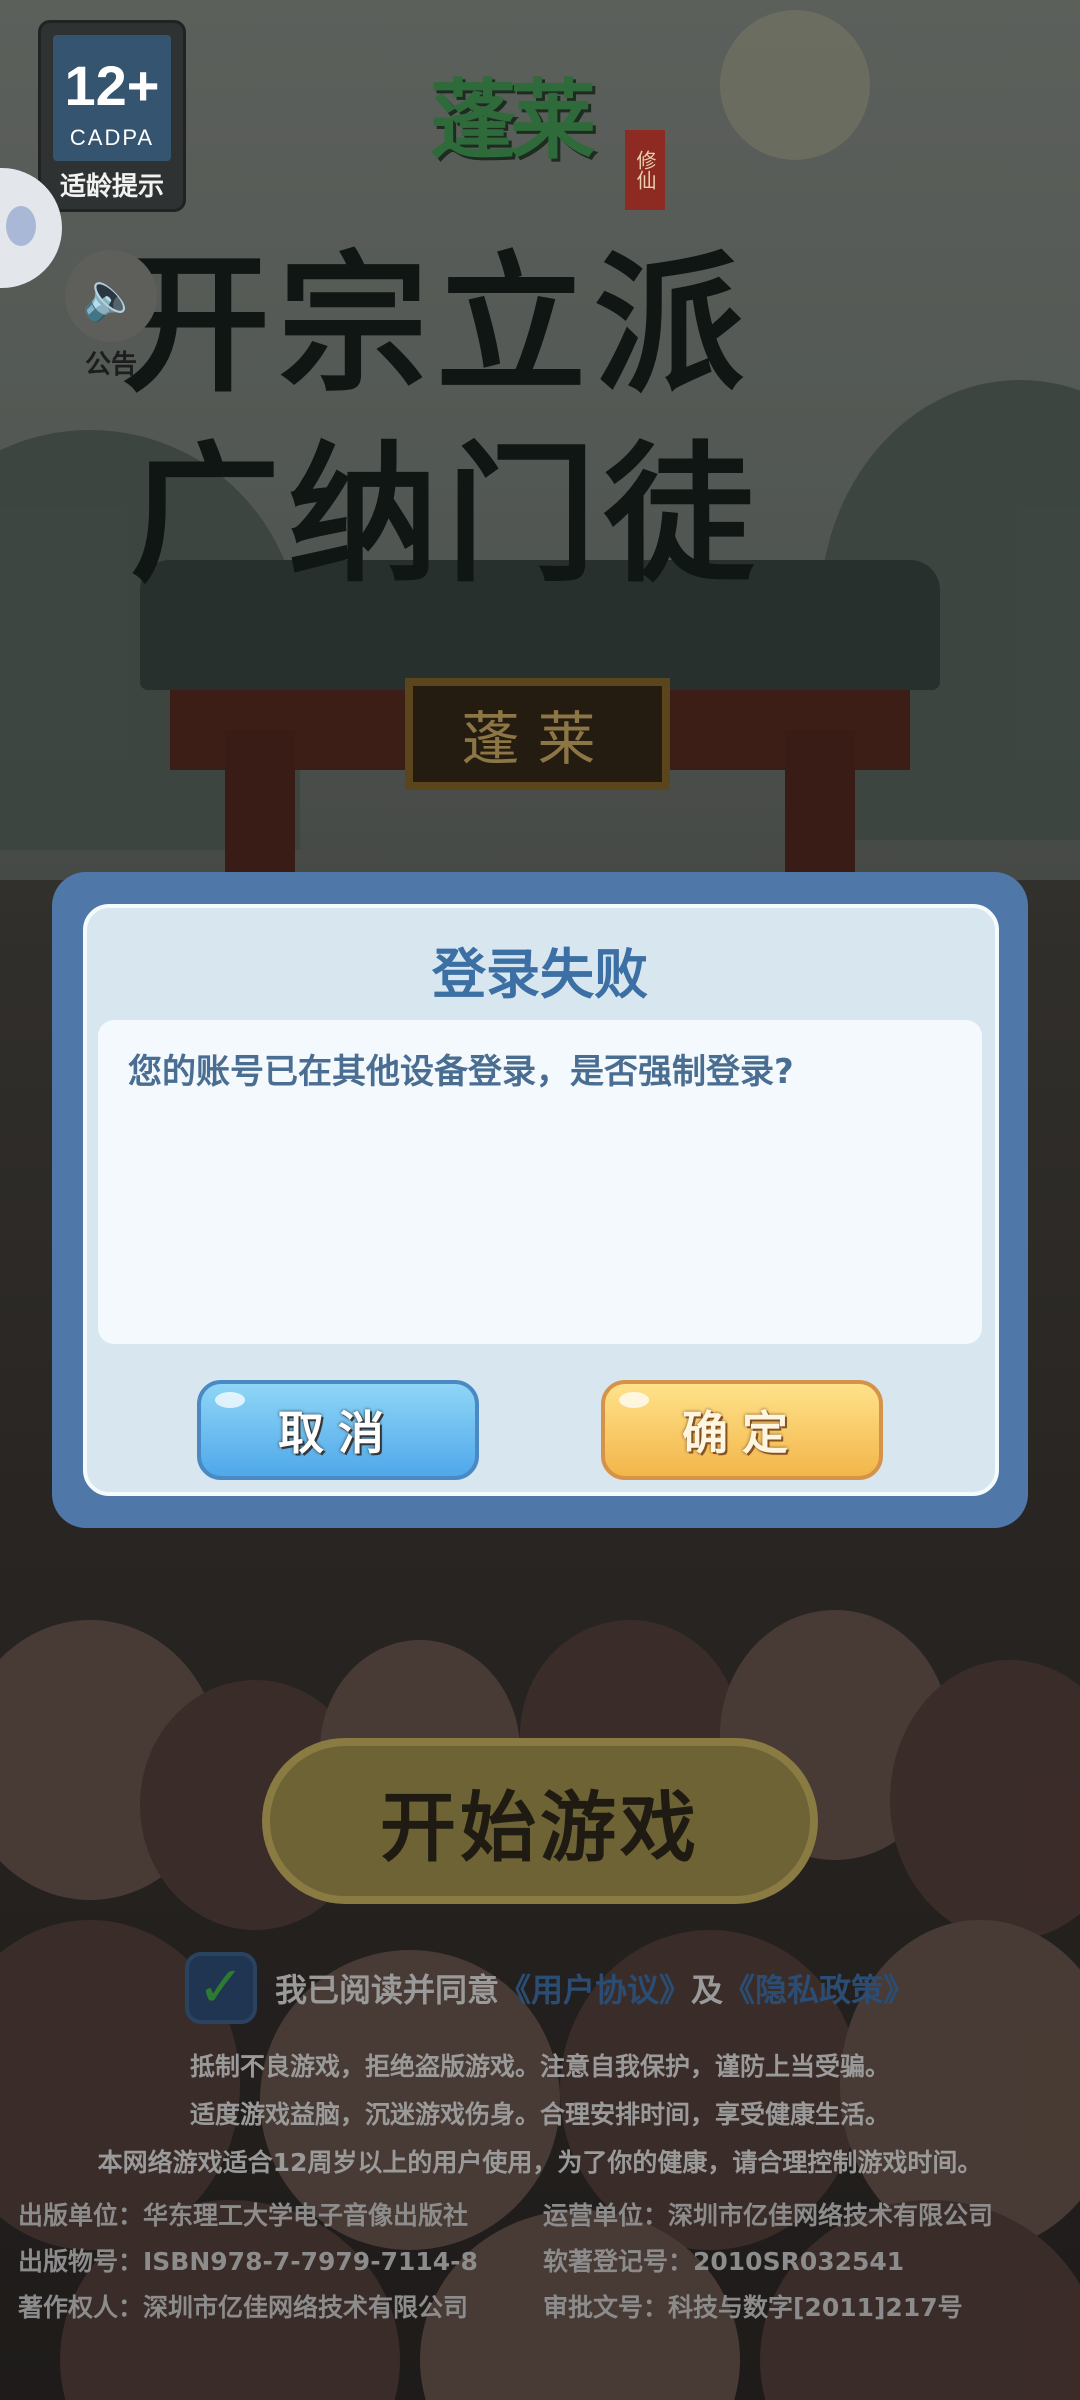 The image size is (1080, 2400). What do you see at coordinates (819, 1990) in the screenshot?
I see `privacy-policy-link: 《隐私政策》` at bounding box center [819, 1990].